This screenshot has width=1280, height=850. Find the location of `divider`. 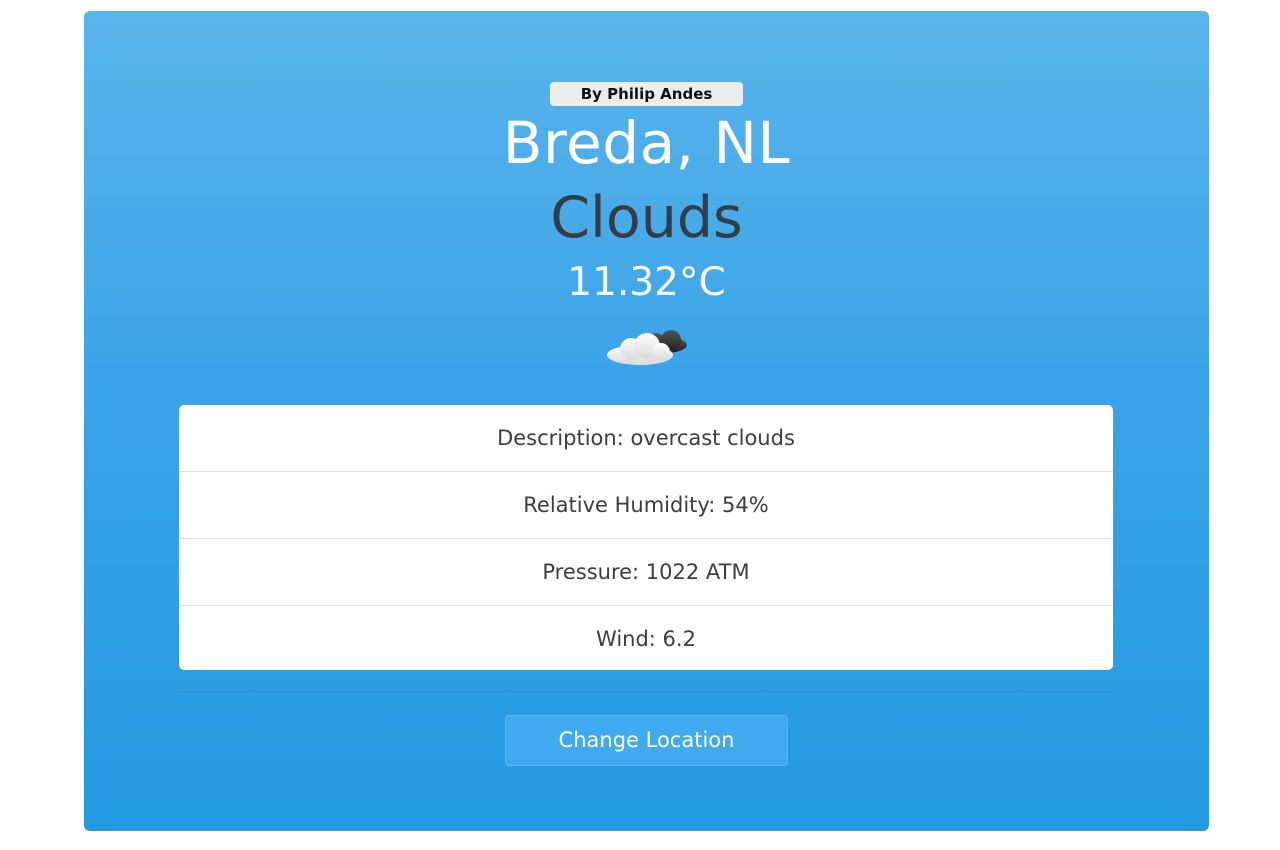

divider is located at coordinates (646, 691).